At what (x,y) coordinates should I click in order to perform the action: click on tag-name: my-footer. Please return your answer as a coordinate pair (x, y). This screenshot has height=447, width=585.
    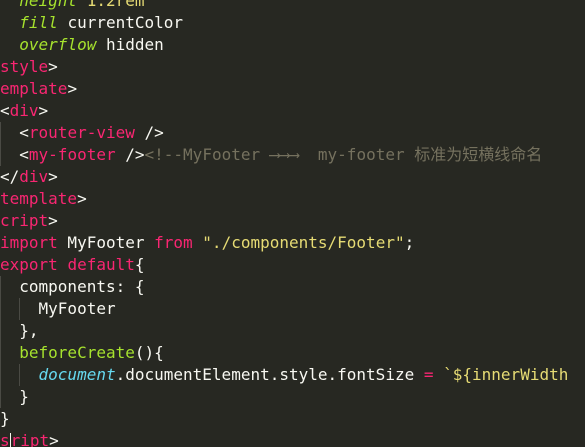
    Looking at the image, I should click on (72, 154).